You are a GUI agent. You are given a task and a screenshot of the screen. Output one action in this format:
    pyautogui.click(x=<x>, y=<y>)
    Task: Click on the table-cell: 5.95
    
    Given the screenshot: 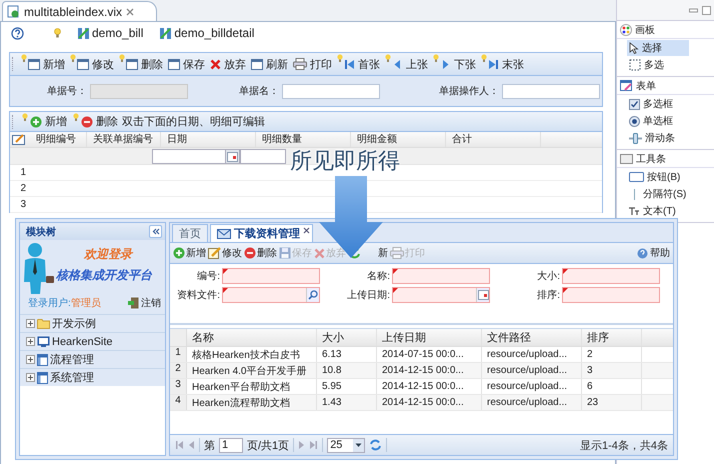 What is the action you would take?
    pyautogui.click(x=347, y=386)
    